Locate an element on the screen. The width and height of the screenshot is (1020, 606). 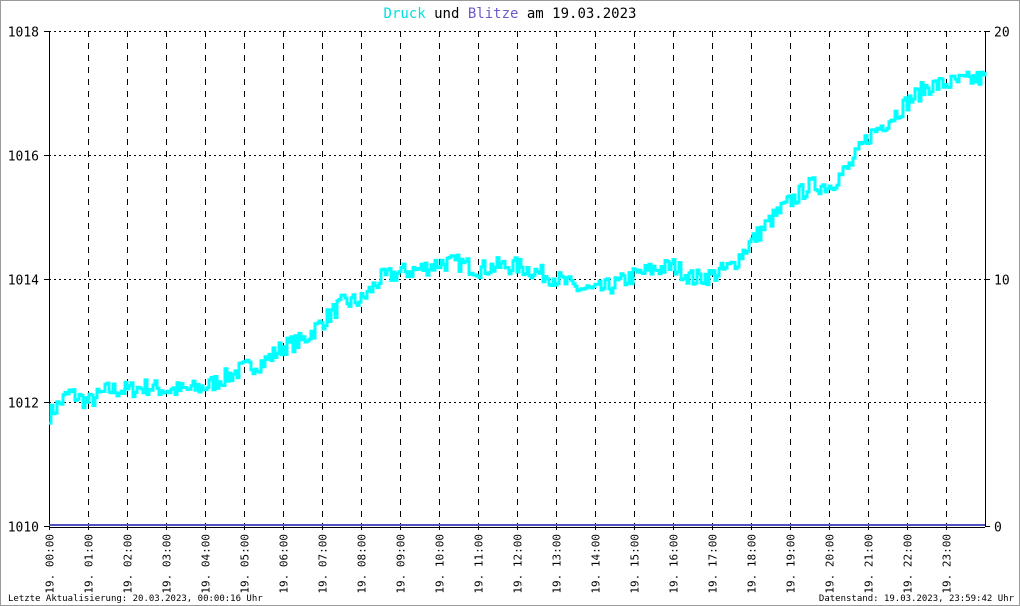
title-und: und is located at coordinates (447, 14).